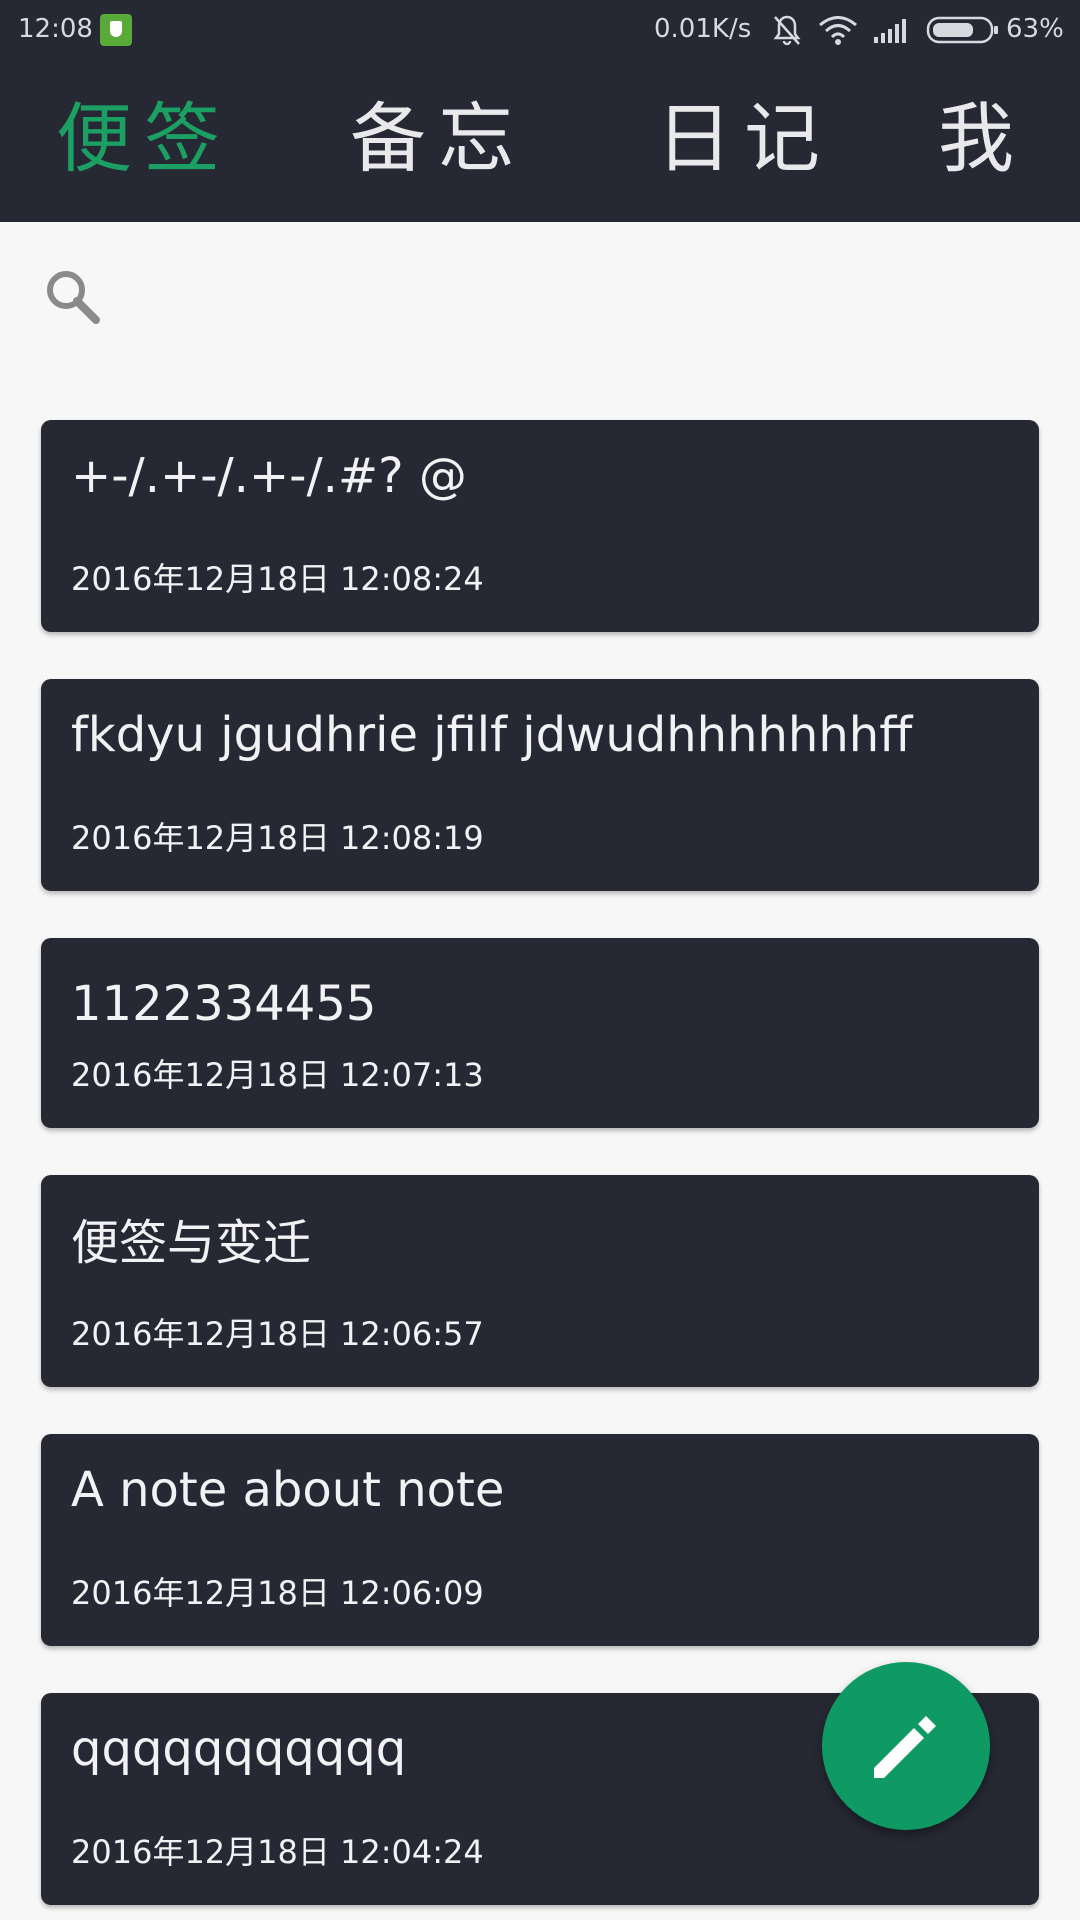 The width and height of the screenshot is (1080, 1920). Describe the element at coordinates (191, 1243) in the screenshot. I see `note-title: 便签与变迁` at that location.